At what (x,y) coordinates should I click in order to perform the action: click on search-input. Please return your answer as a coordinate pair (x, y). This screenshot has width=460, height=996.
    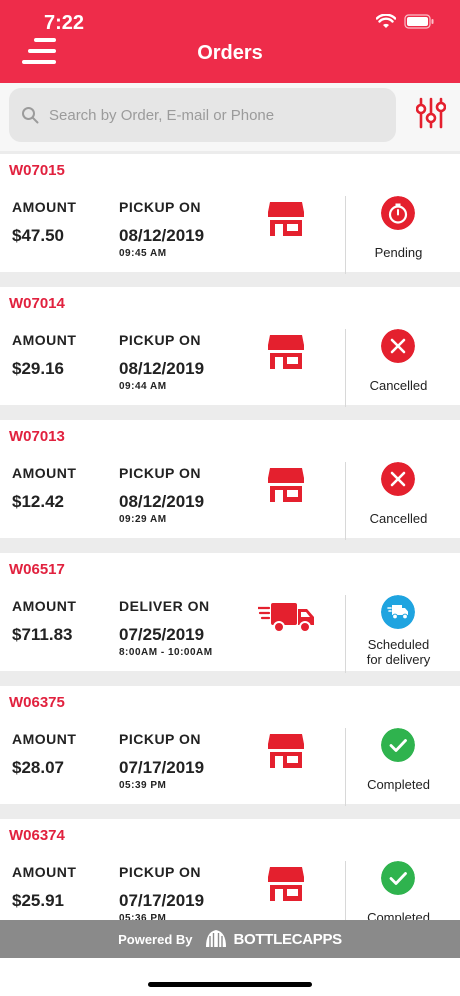
    Looking at the image, I should click on (219, 115).